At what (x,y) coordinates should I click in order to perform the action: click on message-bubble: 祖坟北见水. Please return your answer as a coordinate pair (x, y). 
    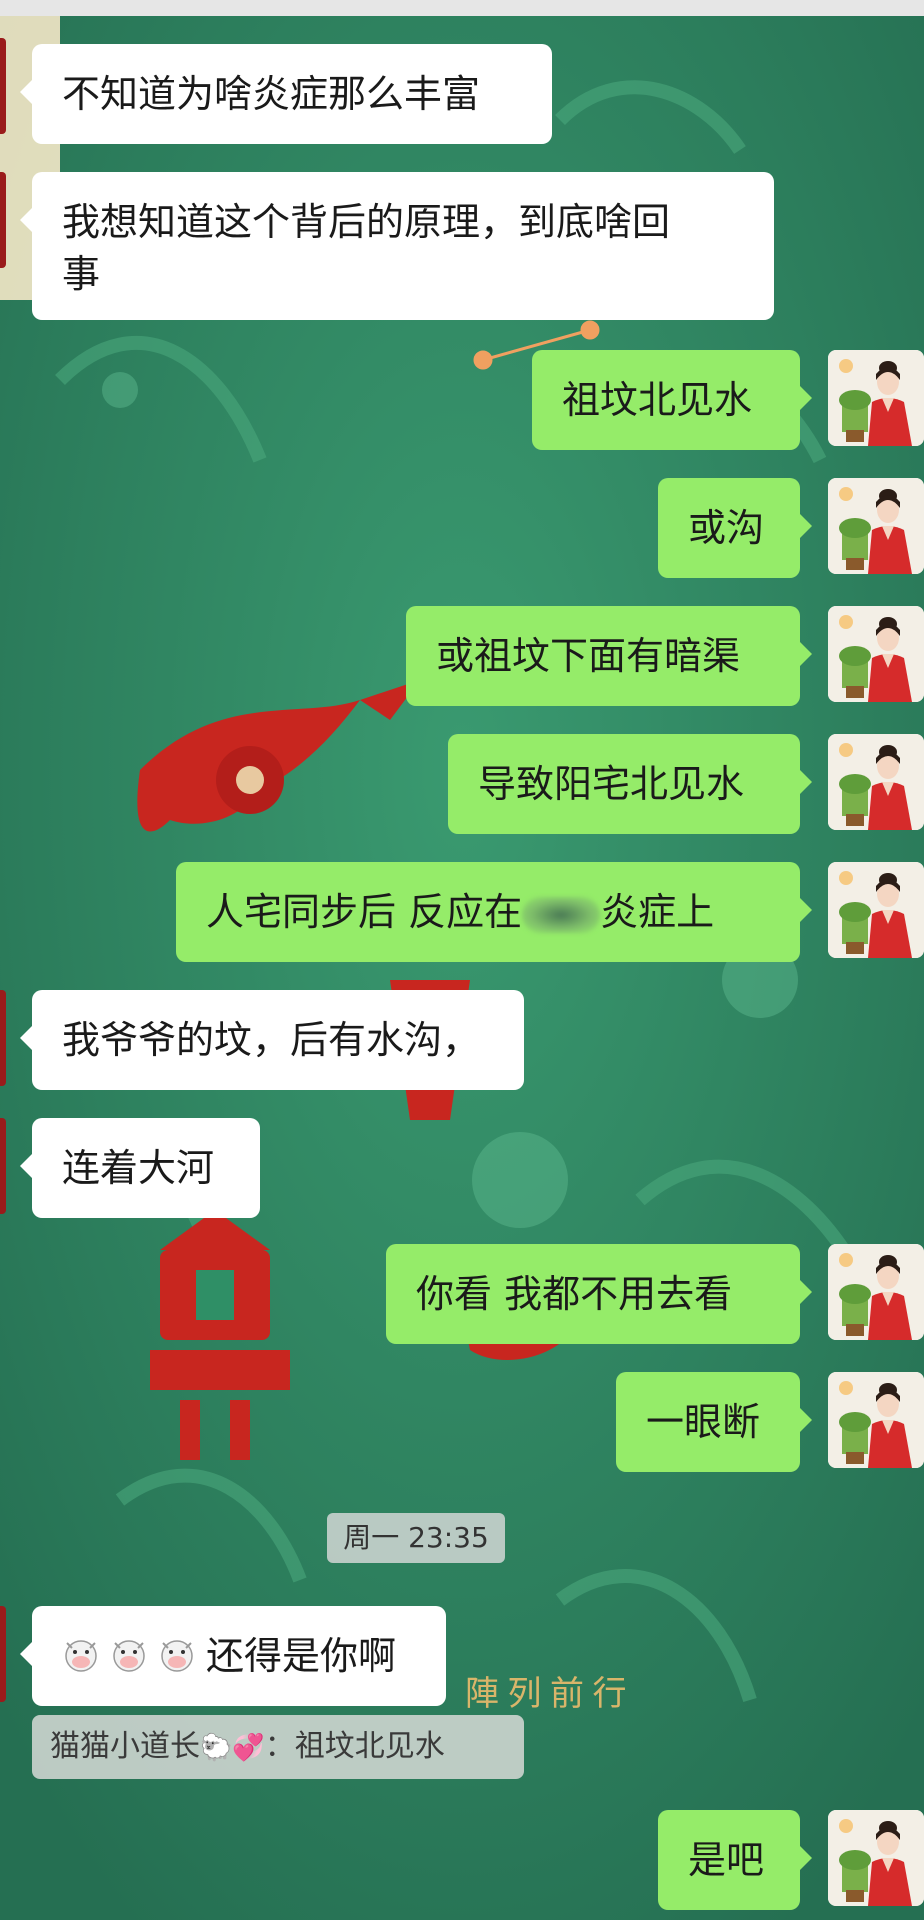
    Looking at the image, I should click on (672, 400).